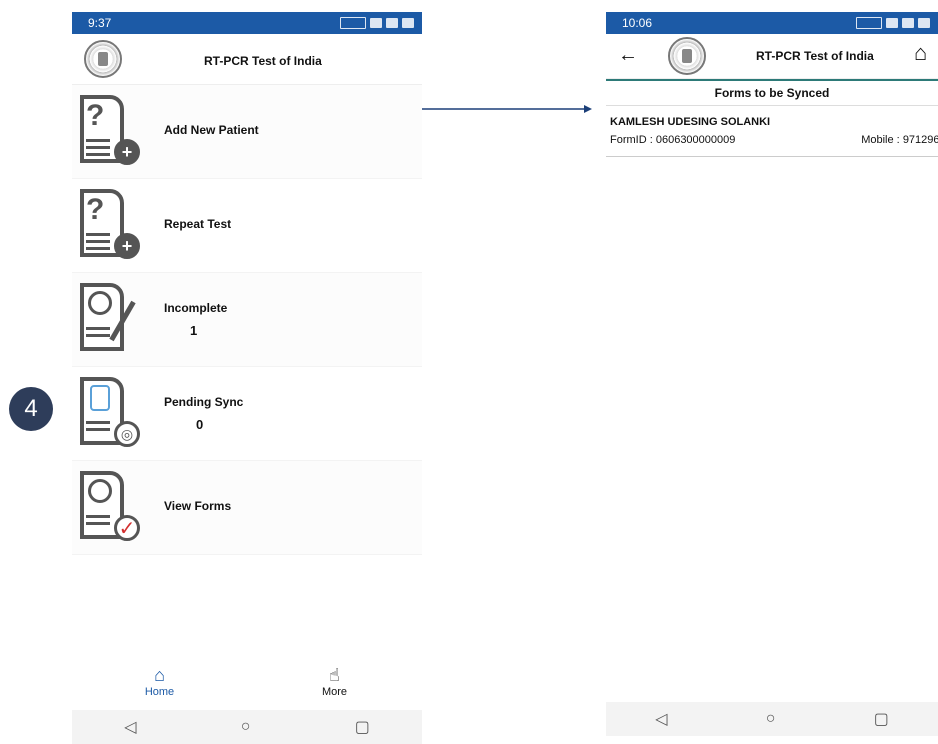  I want to click on incomplete-form-icon, so click(109, 318).